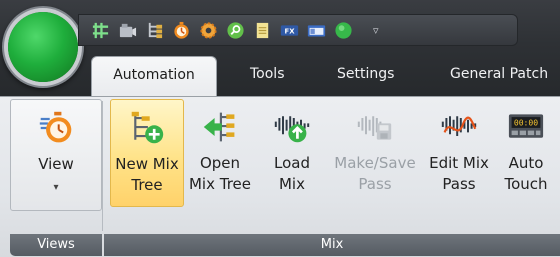  I want to click on qat-dropdown-button: ▿, so click(376, 30).